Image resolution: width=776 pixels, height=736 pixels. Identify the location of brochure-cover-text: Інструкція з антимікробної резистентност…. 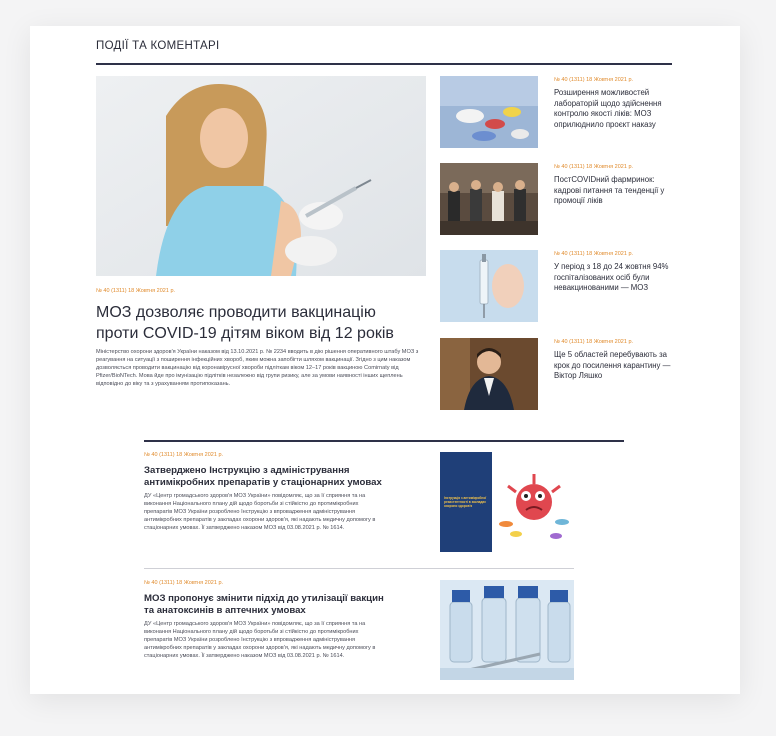
(465, 502).